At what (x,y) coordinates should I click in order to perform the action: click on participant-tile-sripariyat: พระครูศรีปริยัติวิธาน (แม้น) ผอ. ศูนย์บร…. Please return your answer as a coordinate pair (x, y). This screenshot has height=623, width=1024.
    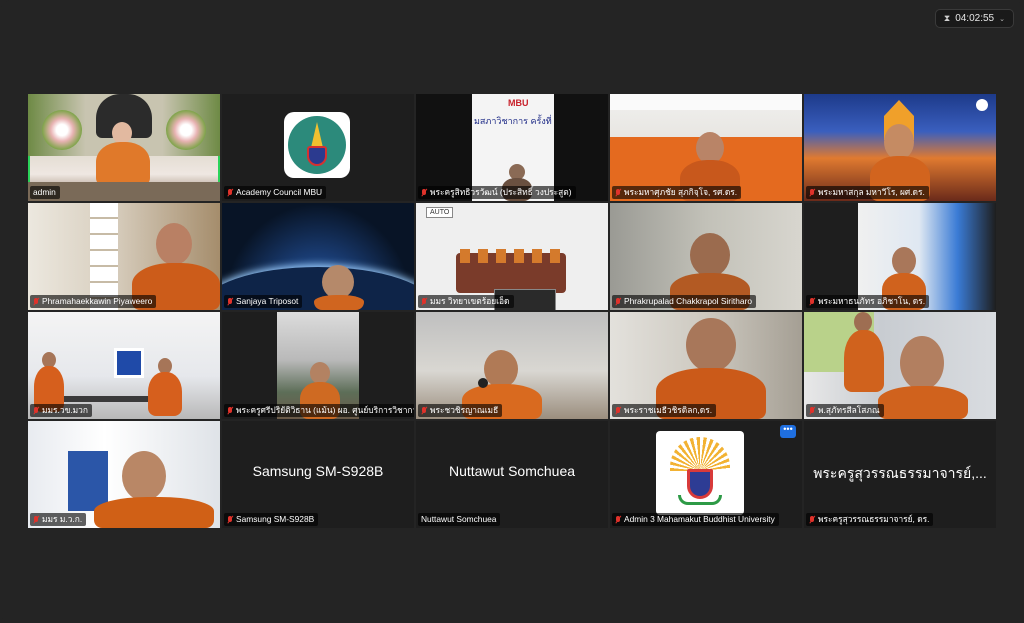
    Looking at the image, I should click on (318, 365).